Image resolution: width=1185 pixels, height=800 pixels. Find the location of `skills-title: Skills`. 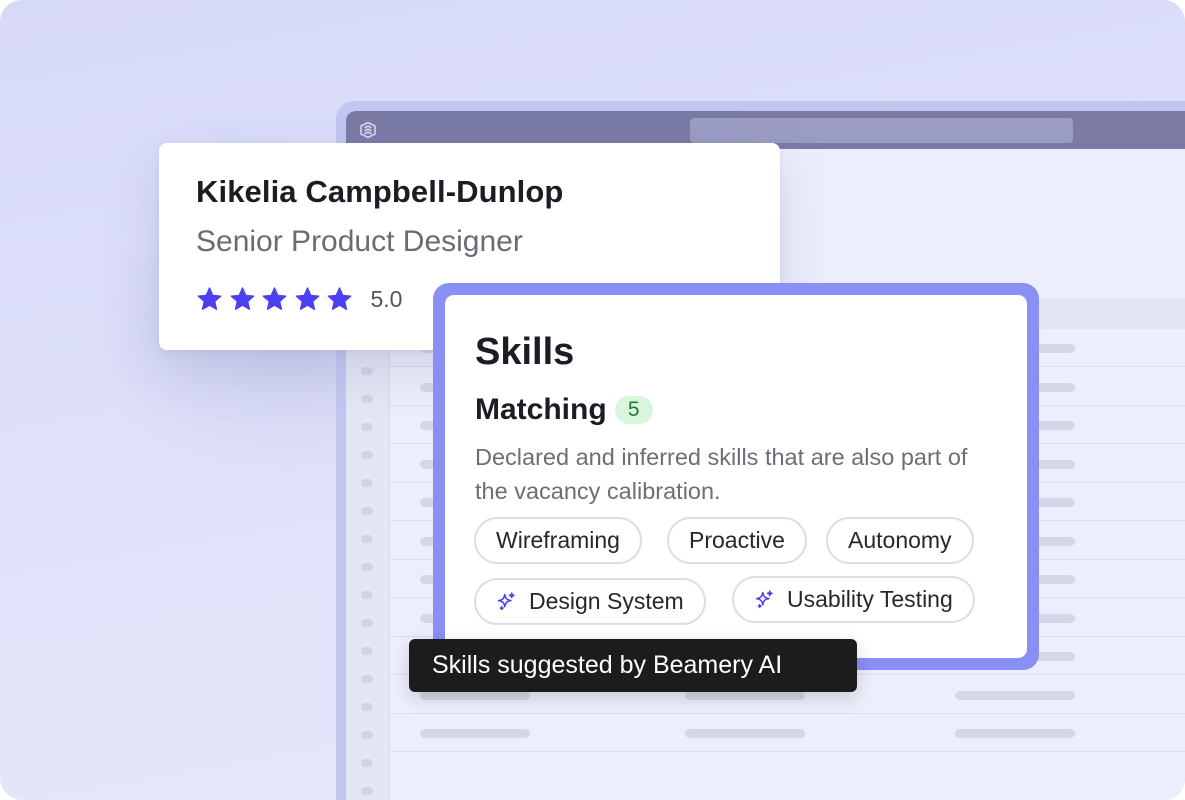

skills-title: Skills is located at coordinates (525, 352).